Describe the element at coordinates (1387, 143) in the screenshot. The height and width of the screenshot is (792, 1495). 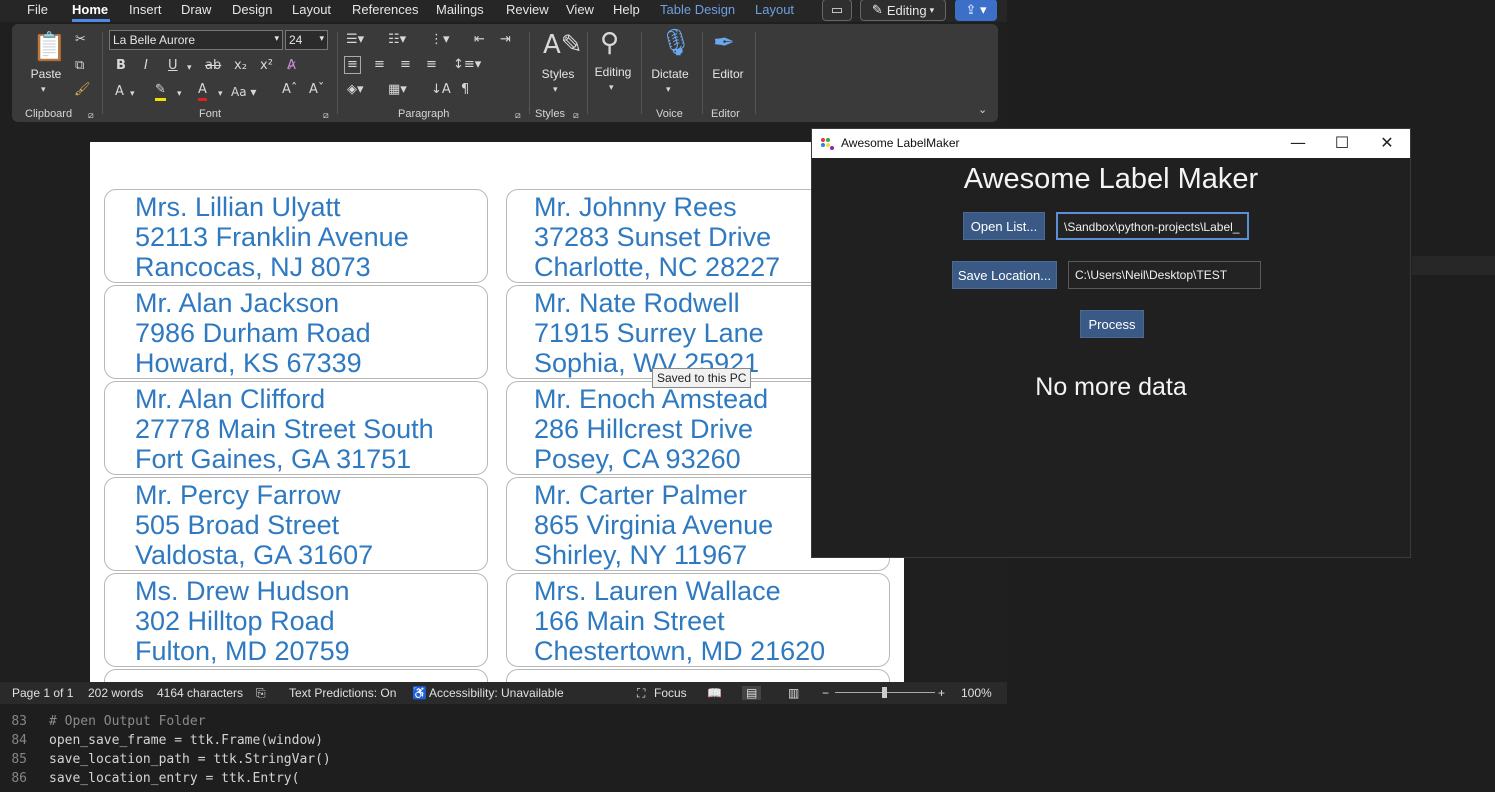
I see `close-icon: ✕` at that location.